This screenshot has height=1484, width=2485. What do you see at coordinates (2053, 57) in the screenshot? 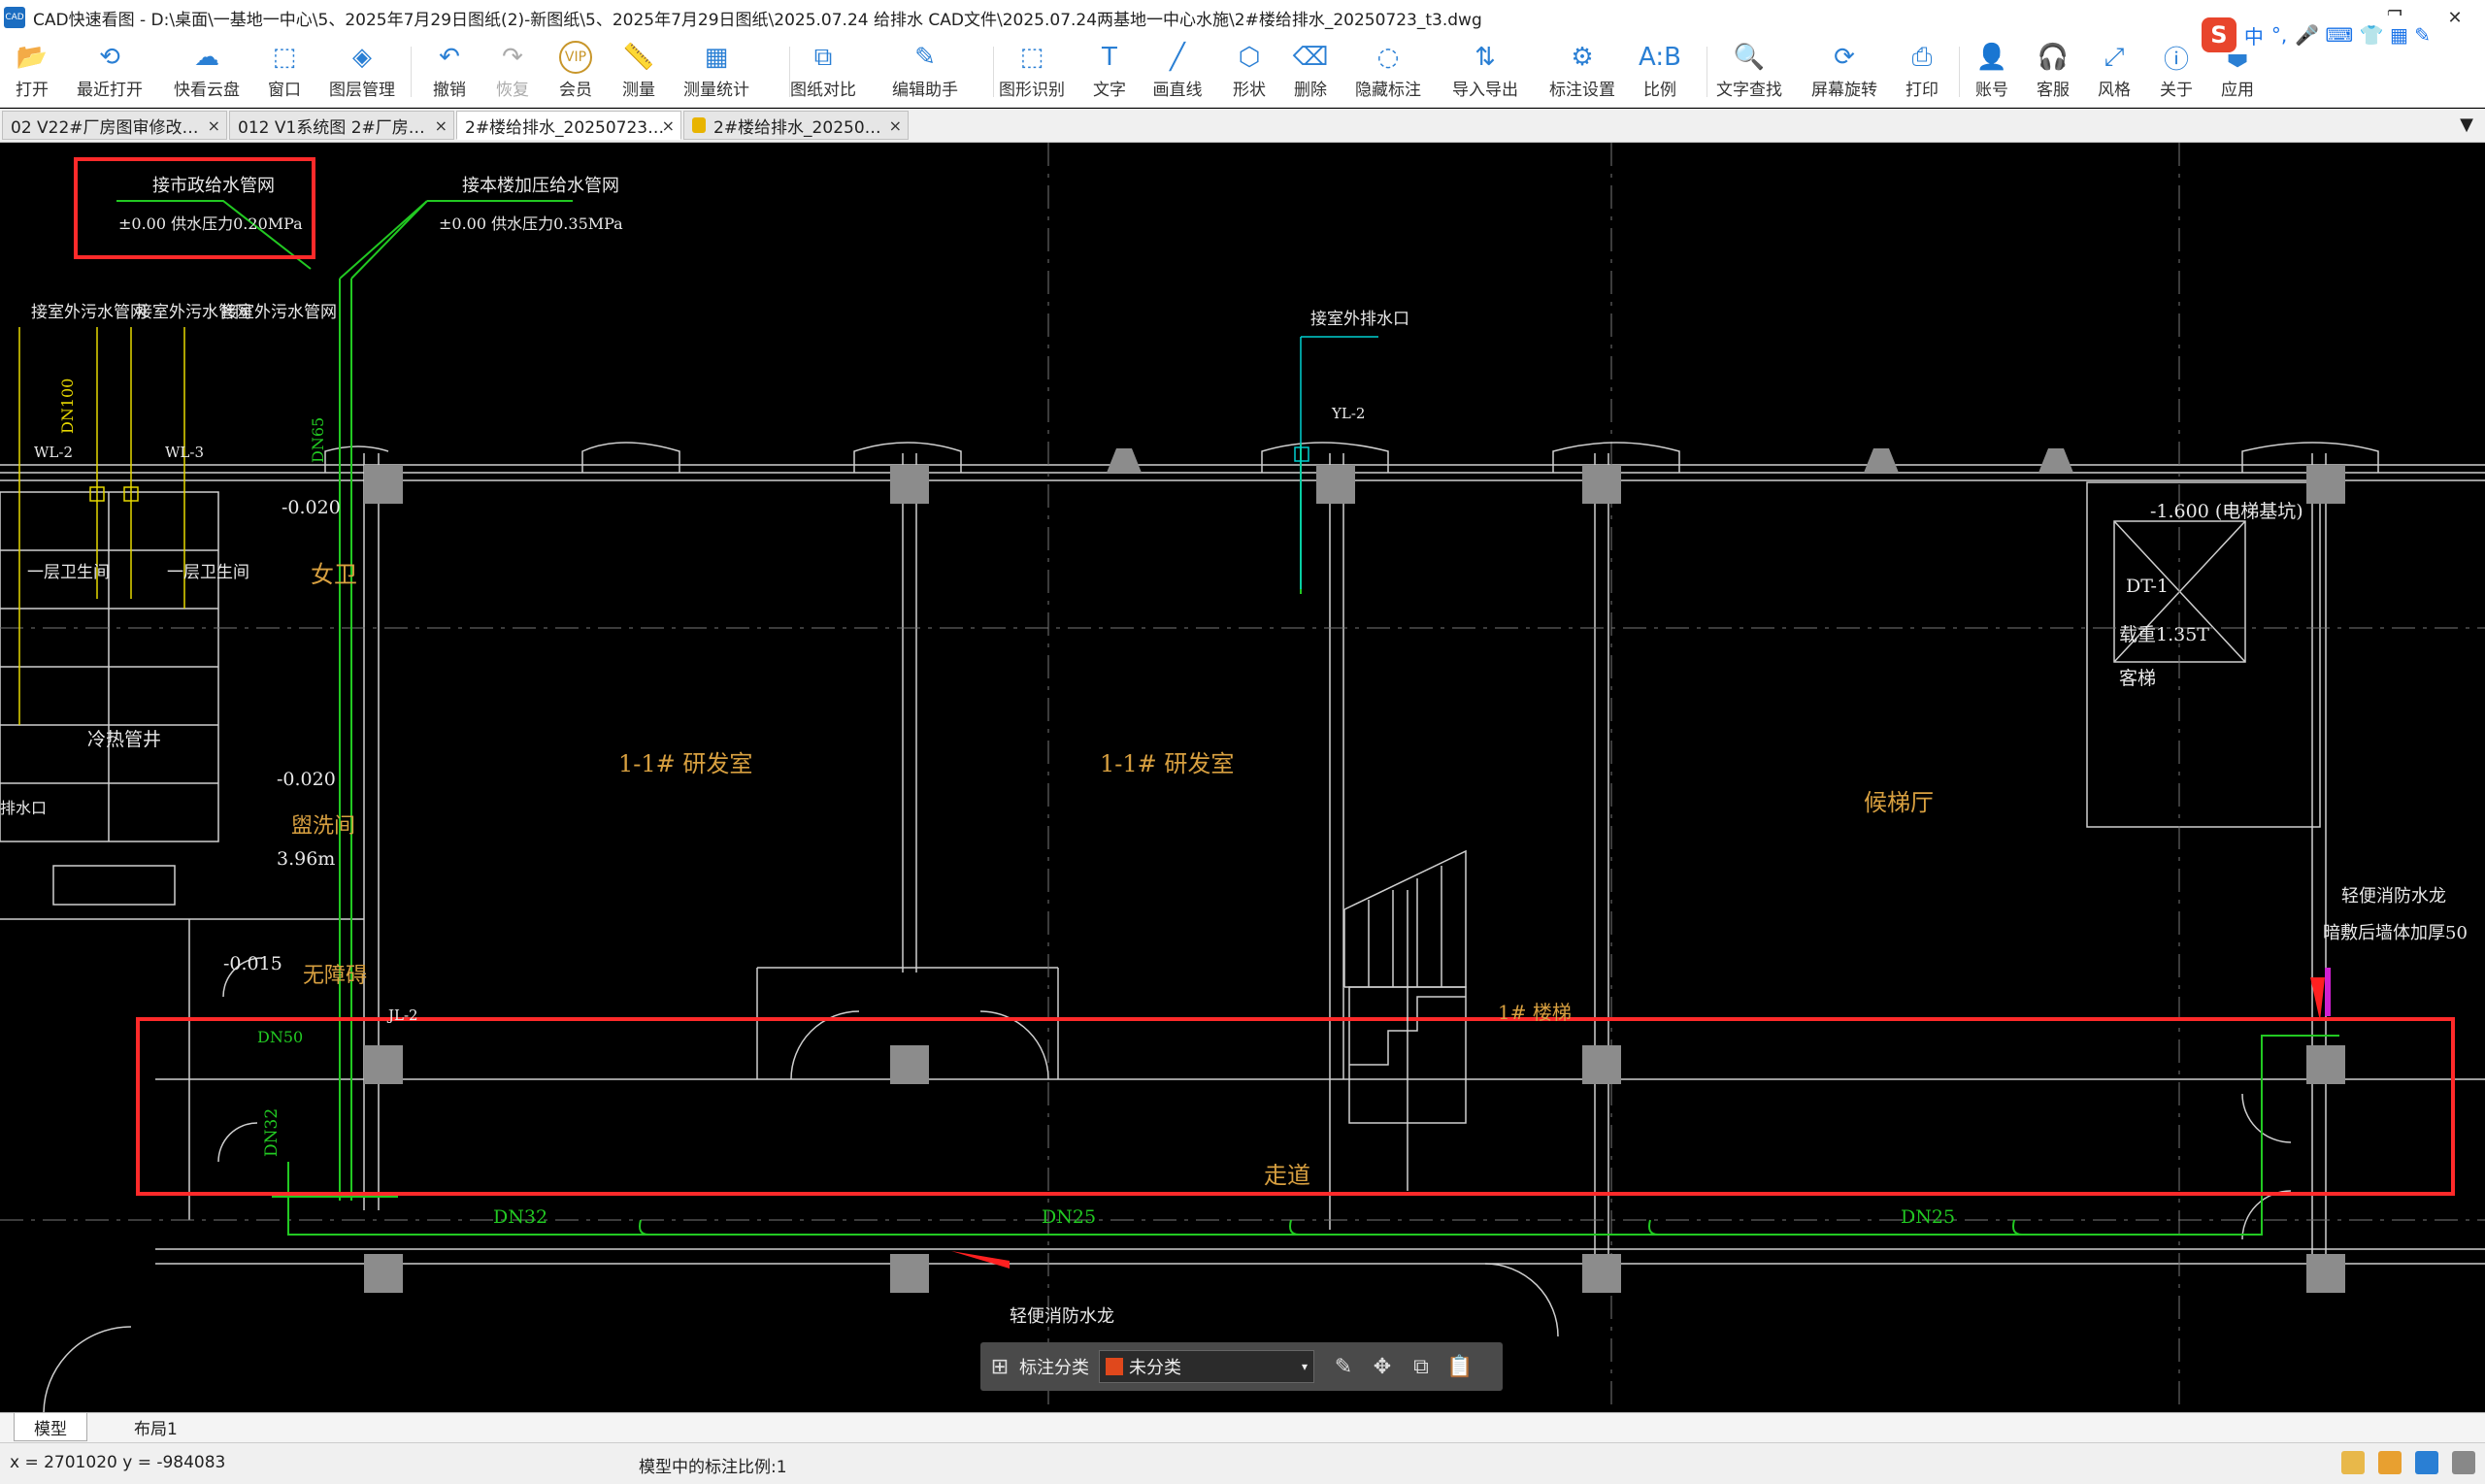
I see `headset-icon: 🎧` at bounding box center [2053, 57].